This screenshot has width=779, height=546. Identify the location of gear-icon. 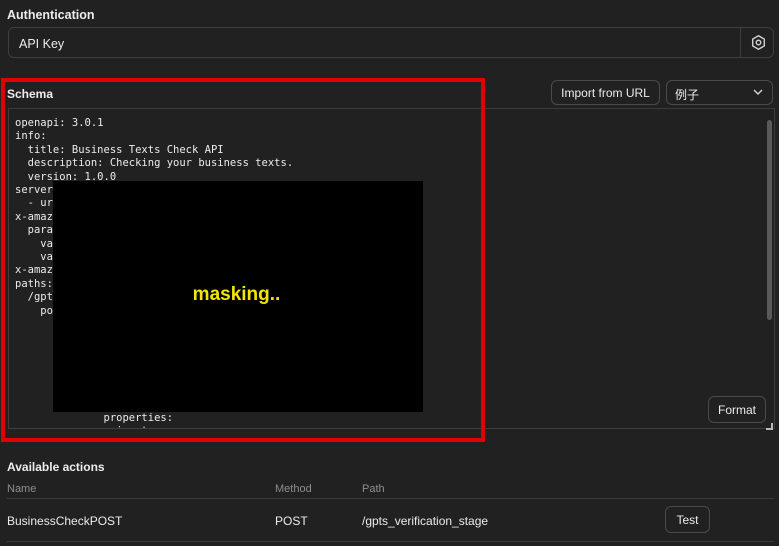
(758, 42).